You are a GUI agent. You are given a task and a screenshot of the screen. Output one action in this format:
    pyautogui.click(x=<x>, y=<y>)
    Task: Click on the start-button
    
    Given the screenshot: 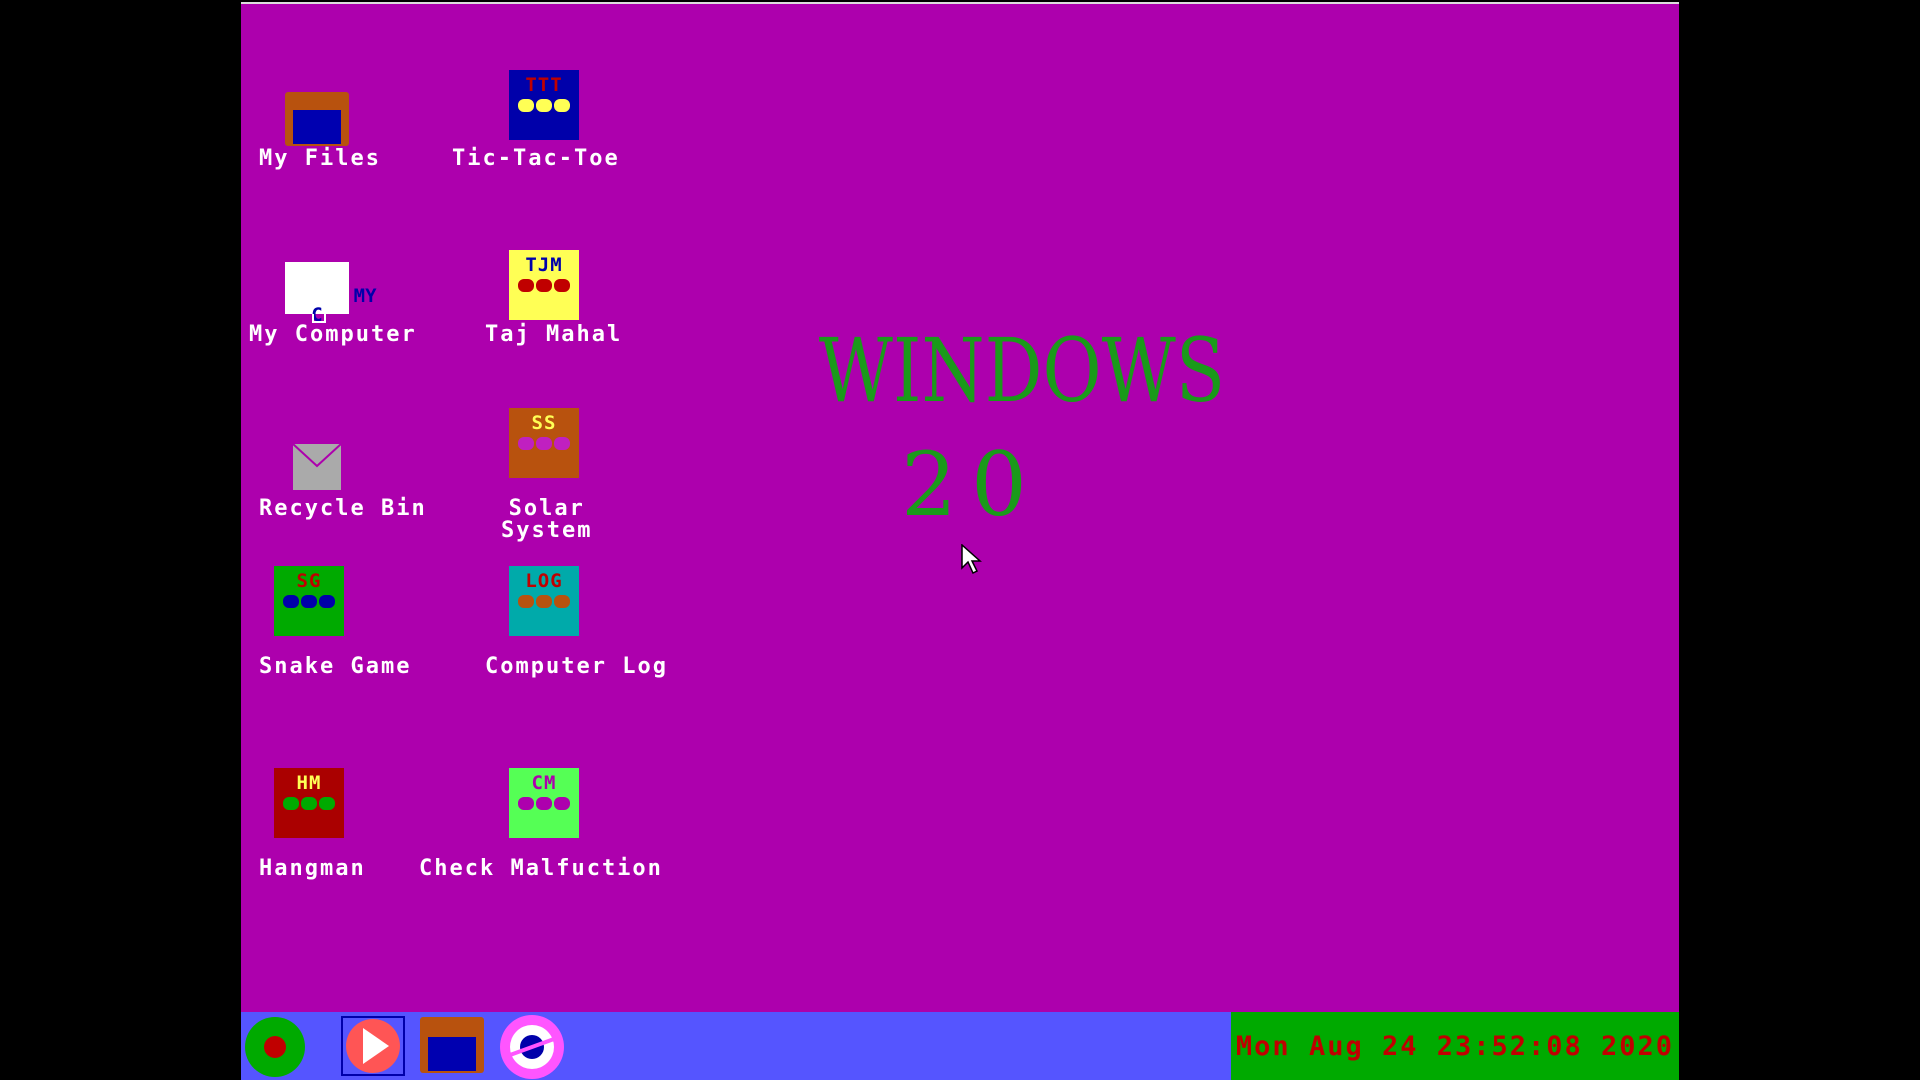 What is the action you would take?
    pyautogui.click(x=275, y=1047)
    